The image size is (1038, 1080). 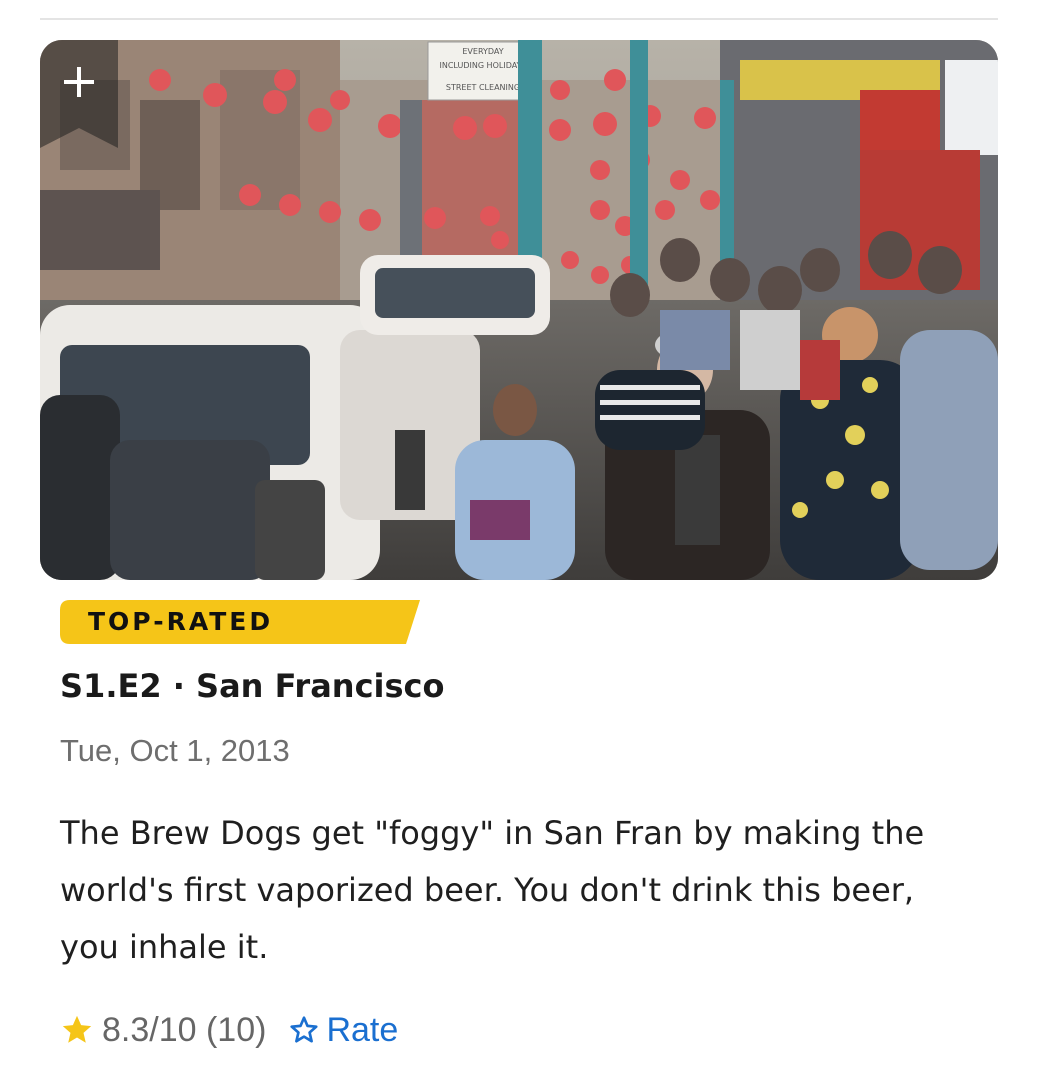 I want to click on sign-line-2: INCLUDING HOLIDAYS, so click(x=482, y=65).